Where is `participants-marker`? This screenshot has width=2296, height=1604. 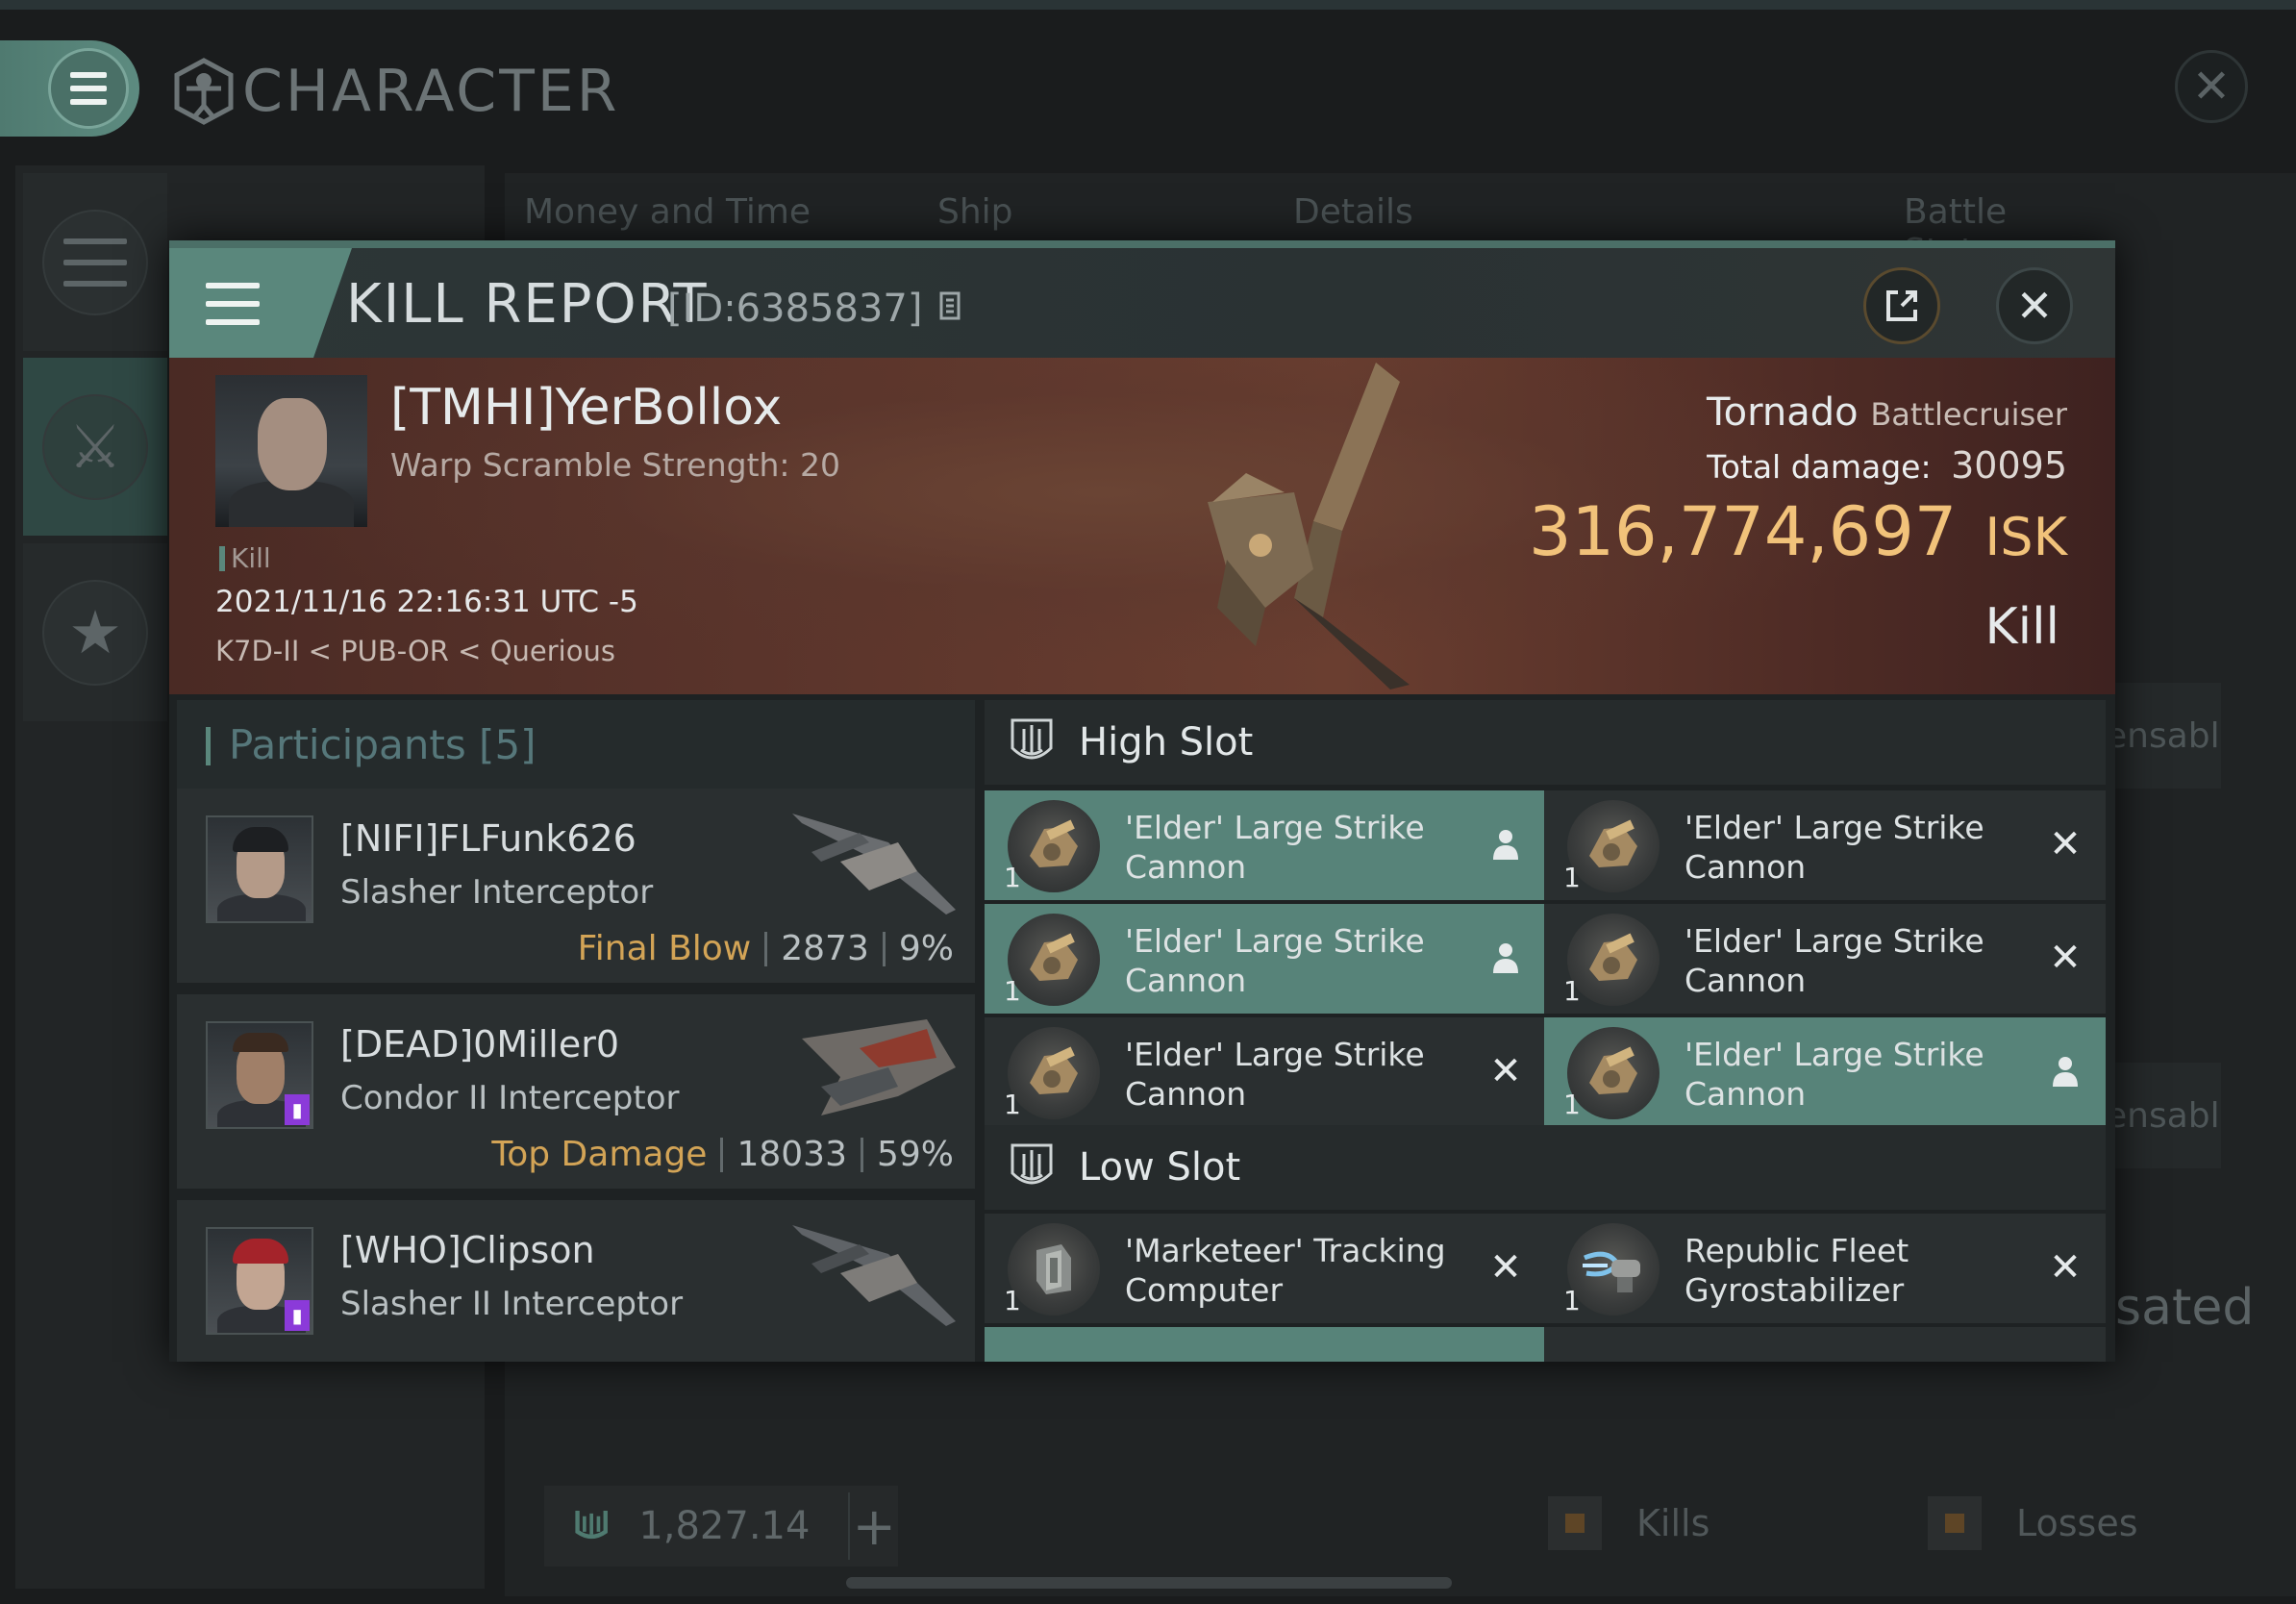
participants-marker is located at coordinates (208, 746).